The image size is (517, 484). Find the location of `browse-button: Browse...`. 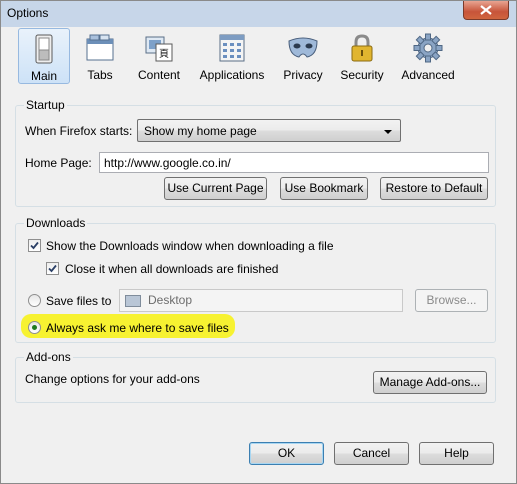

browse-button: Browse... is located at coordinates (451, 300).